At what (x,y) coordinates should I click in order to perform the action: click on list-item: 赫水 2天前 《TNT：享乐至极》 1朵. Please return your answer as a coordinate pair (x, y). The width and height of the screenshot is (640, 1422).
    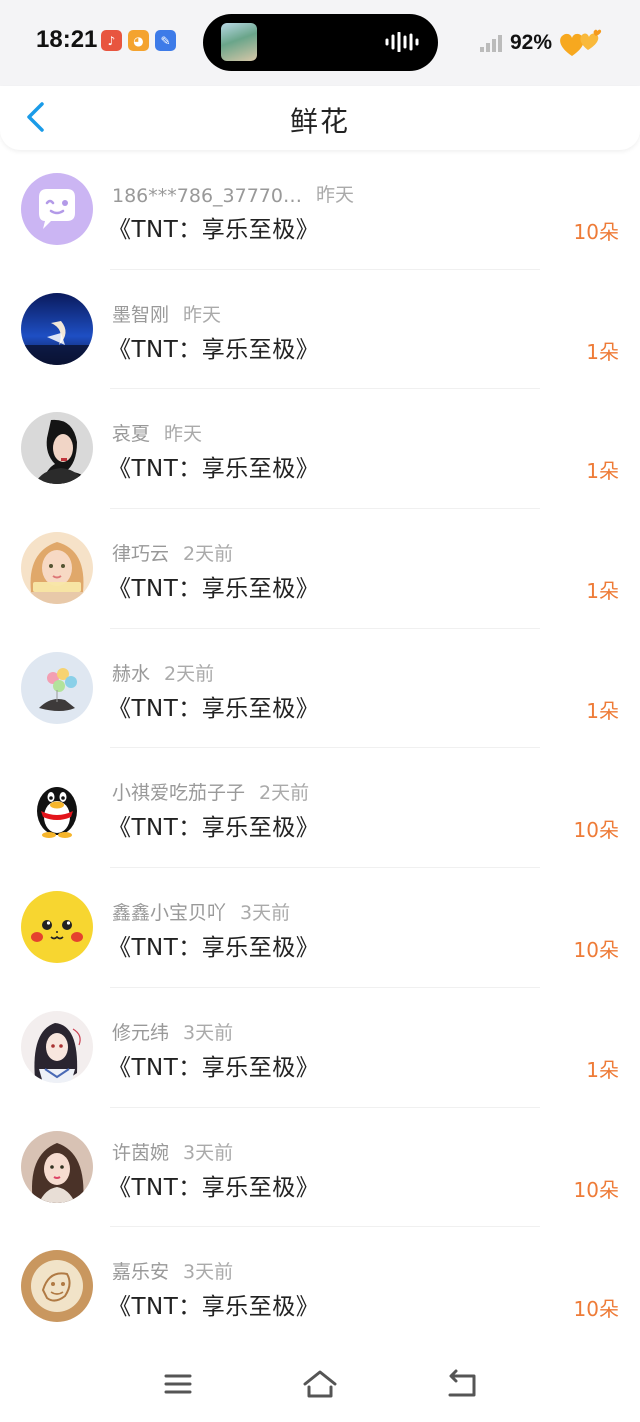
    Looking at the image, I should click on (320, 689).